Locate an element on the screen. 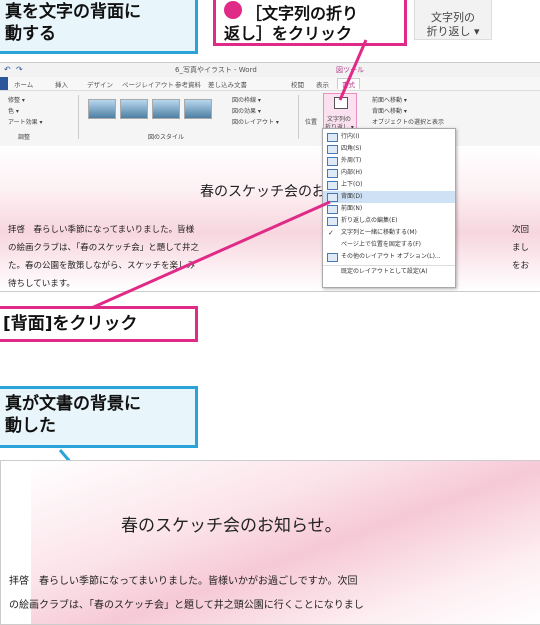 This screenshot has width=540, height=625. callout-click-behind-text: [背面]をクリック is located at coordinates (70, 324).